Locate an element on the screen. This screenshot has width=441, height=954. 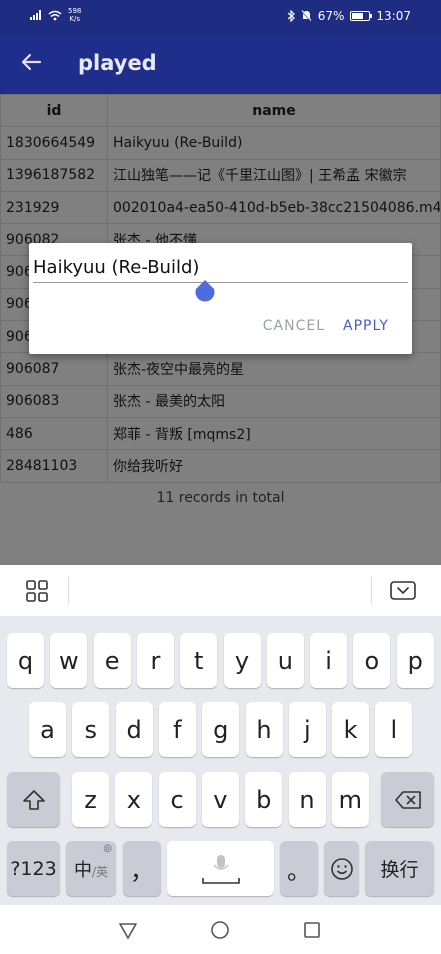
microphone-icon is located at coordinates (220, 869).